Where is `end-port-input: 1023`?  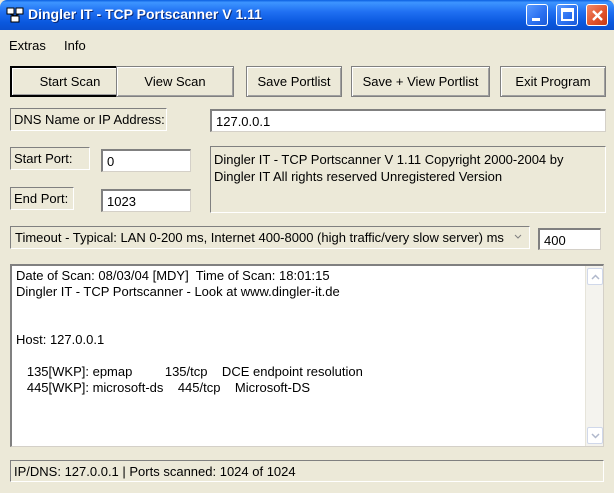 end-port-input: 1023 is located at coordinates (146, 200).